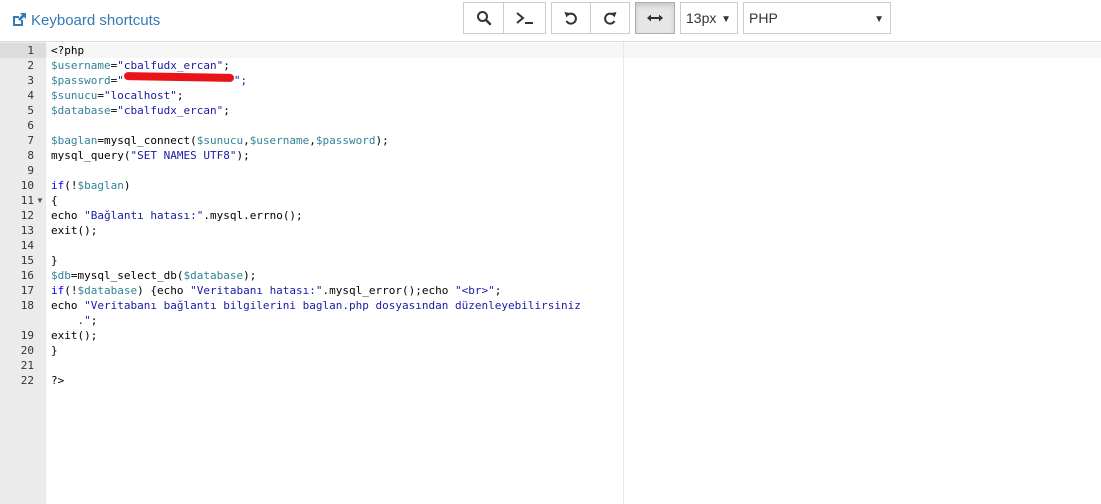 Image resolution: width=1101 pixels, height=504 pixels. Describe the element at coordinates (19, 19) in the screenshot. I see `external-link-icon` at that location.